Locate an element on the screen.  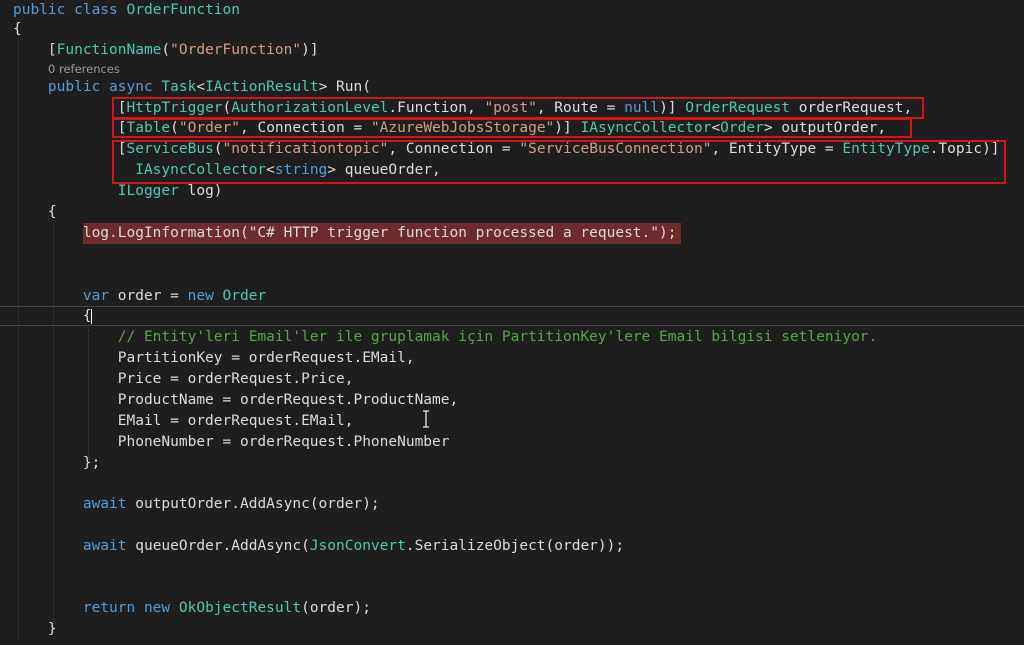
code-token: , EntityType = is located at coordinates (777, 149).